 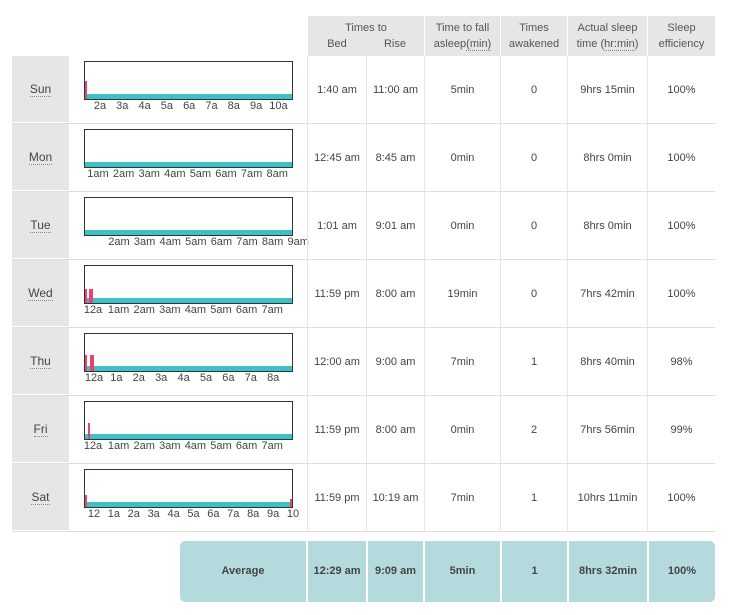 I want to click on times-awakened-cell: 1, so click(x=534, y=498).